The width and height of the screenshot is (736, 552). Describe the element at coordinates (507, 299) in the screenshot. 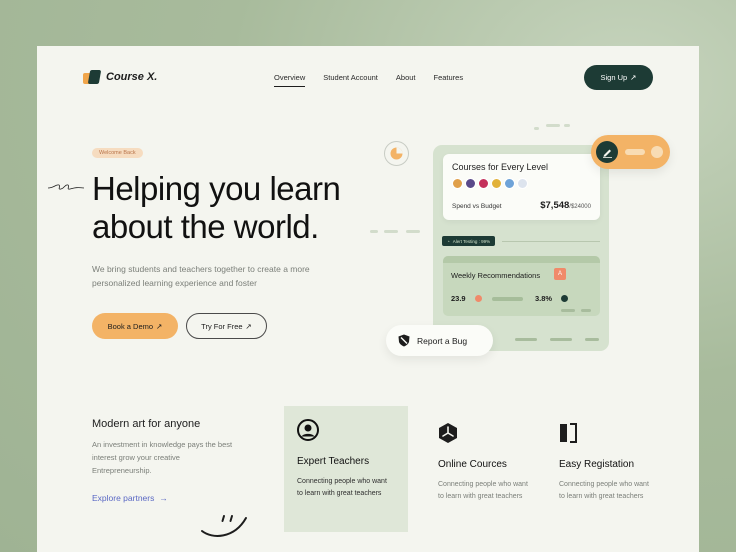

I see `stat-bar` at that location.